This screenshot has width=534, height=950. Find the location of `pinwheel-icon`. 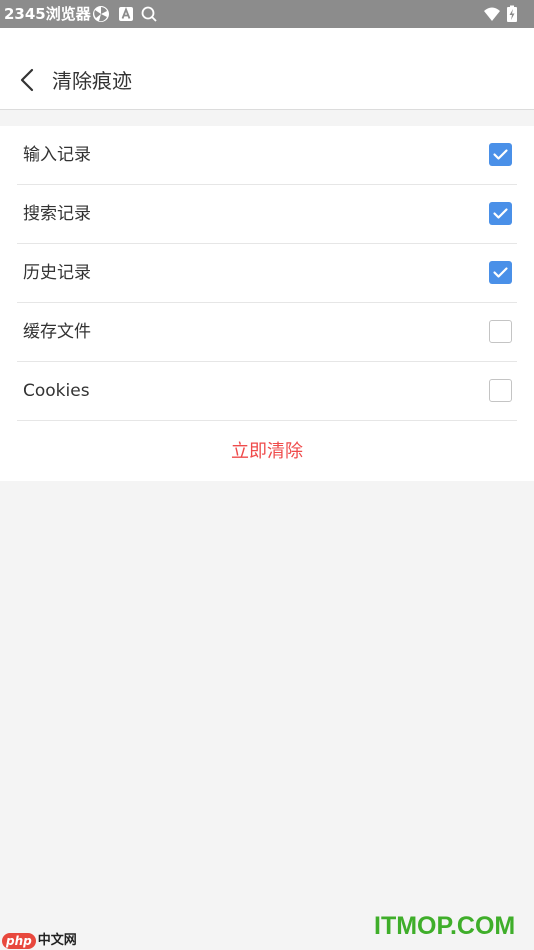

pinwheel-icon is located at coordinates (101, 14).